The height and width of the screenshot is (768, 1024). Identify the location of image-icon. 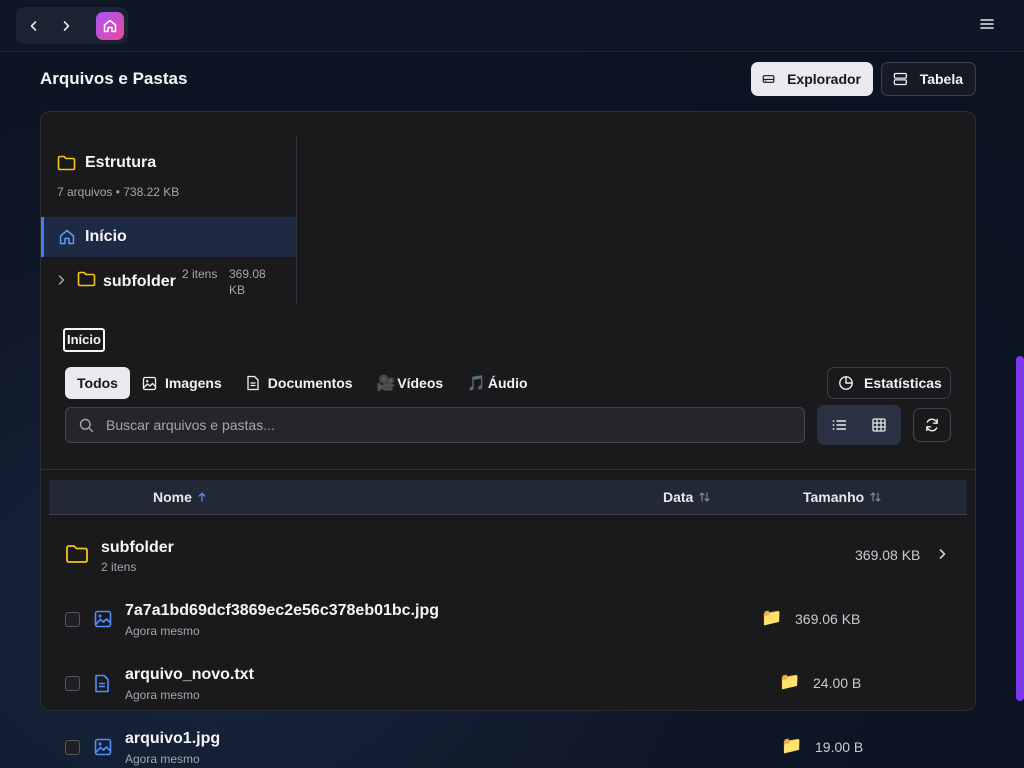
(149, 383).